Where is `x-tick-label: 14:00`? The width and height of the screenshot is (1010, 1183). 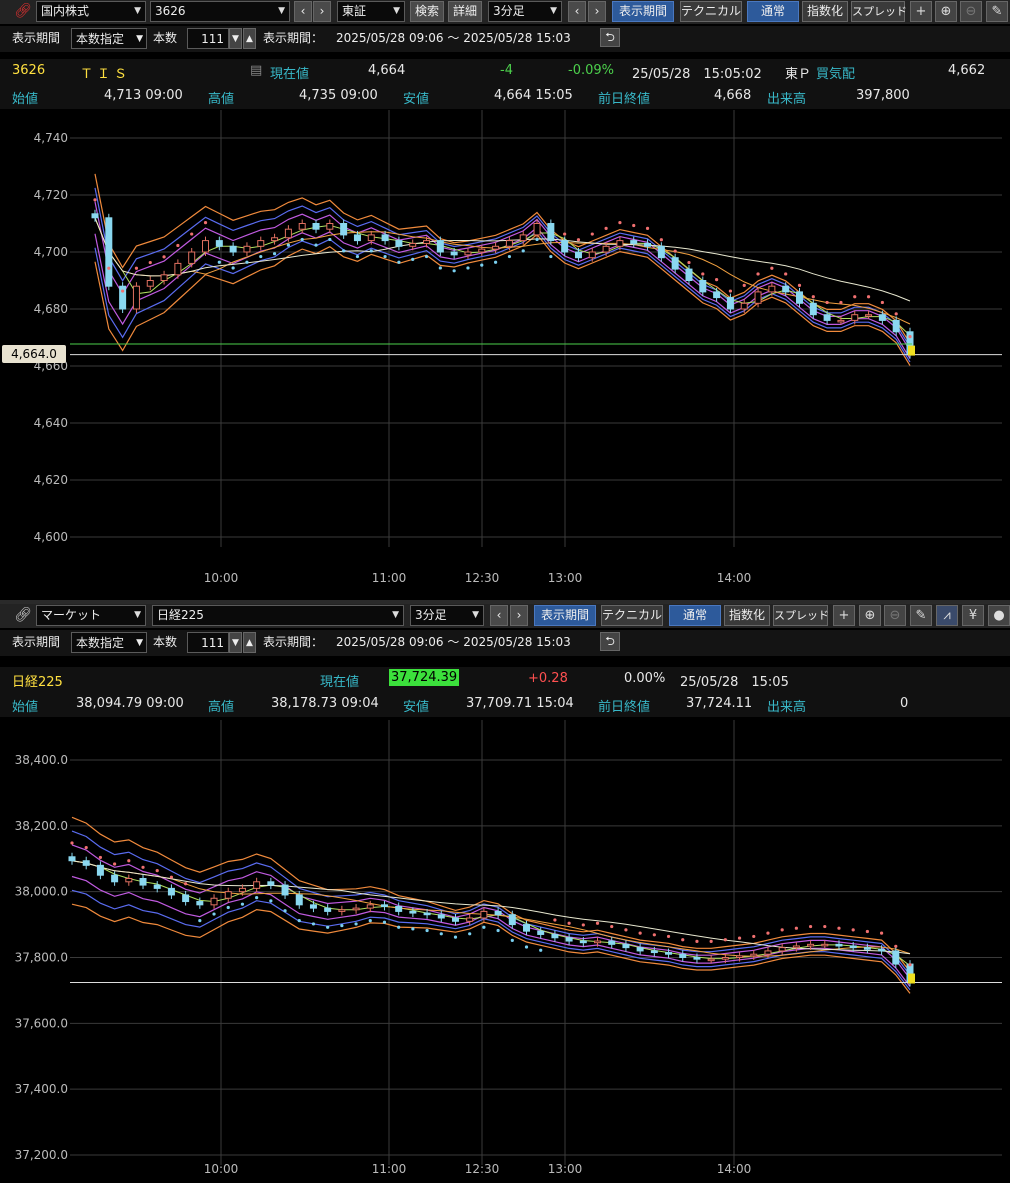
x-tick-label: 14:00 is located at coordinates (734, 578).